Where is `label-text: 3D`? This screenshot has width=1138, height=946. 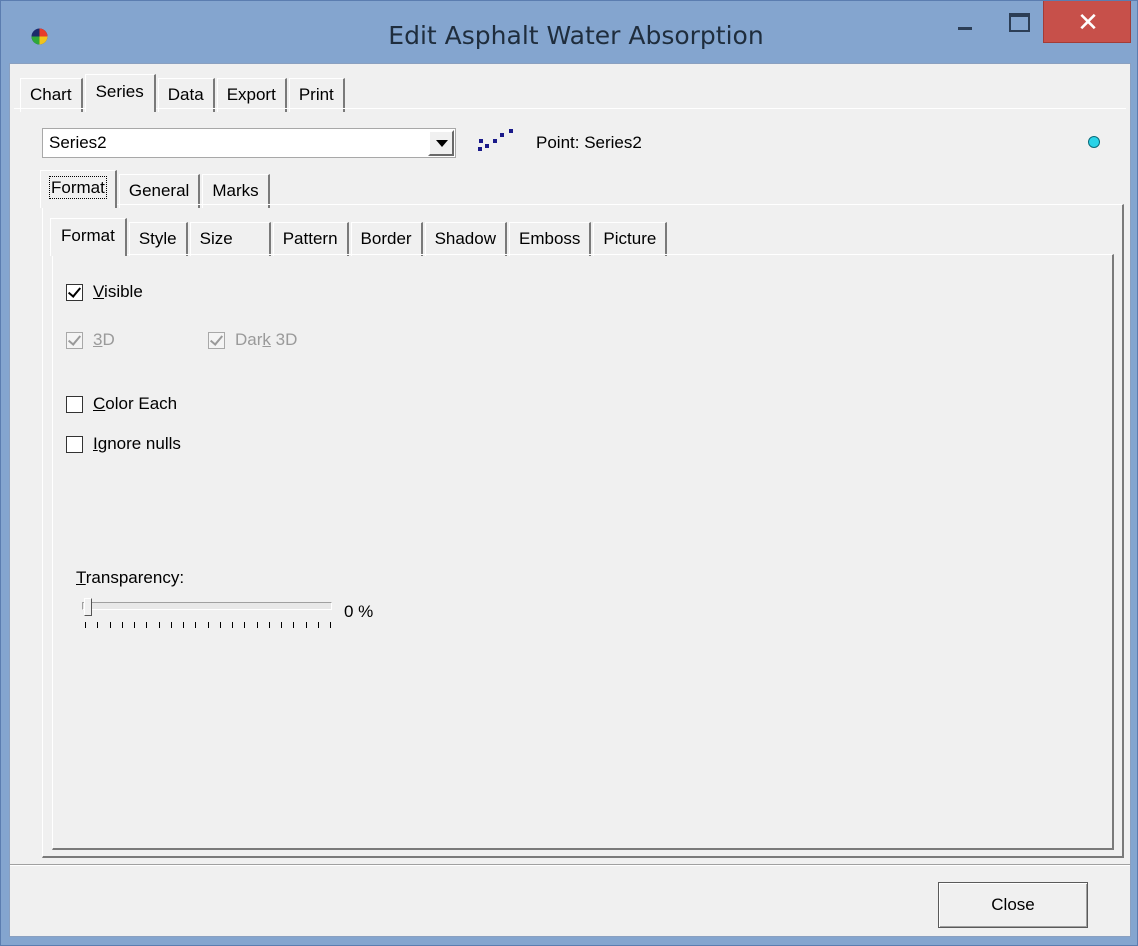 label-text: 3D is located at coordinates (284, 339).